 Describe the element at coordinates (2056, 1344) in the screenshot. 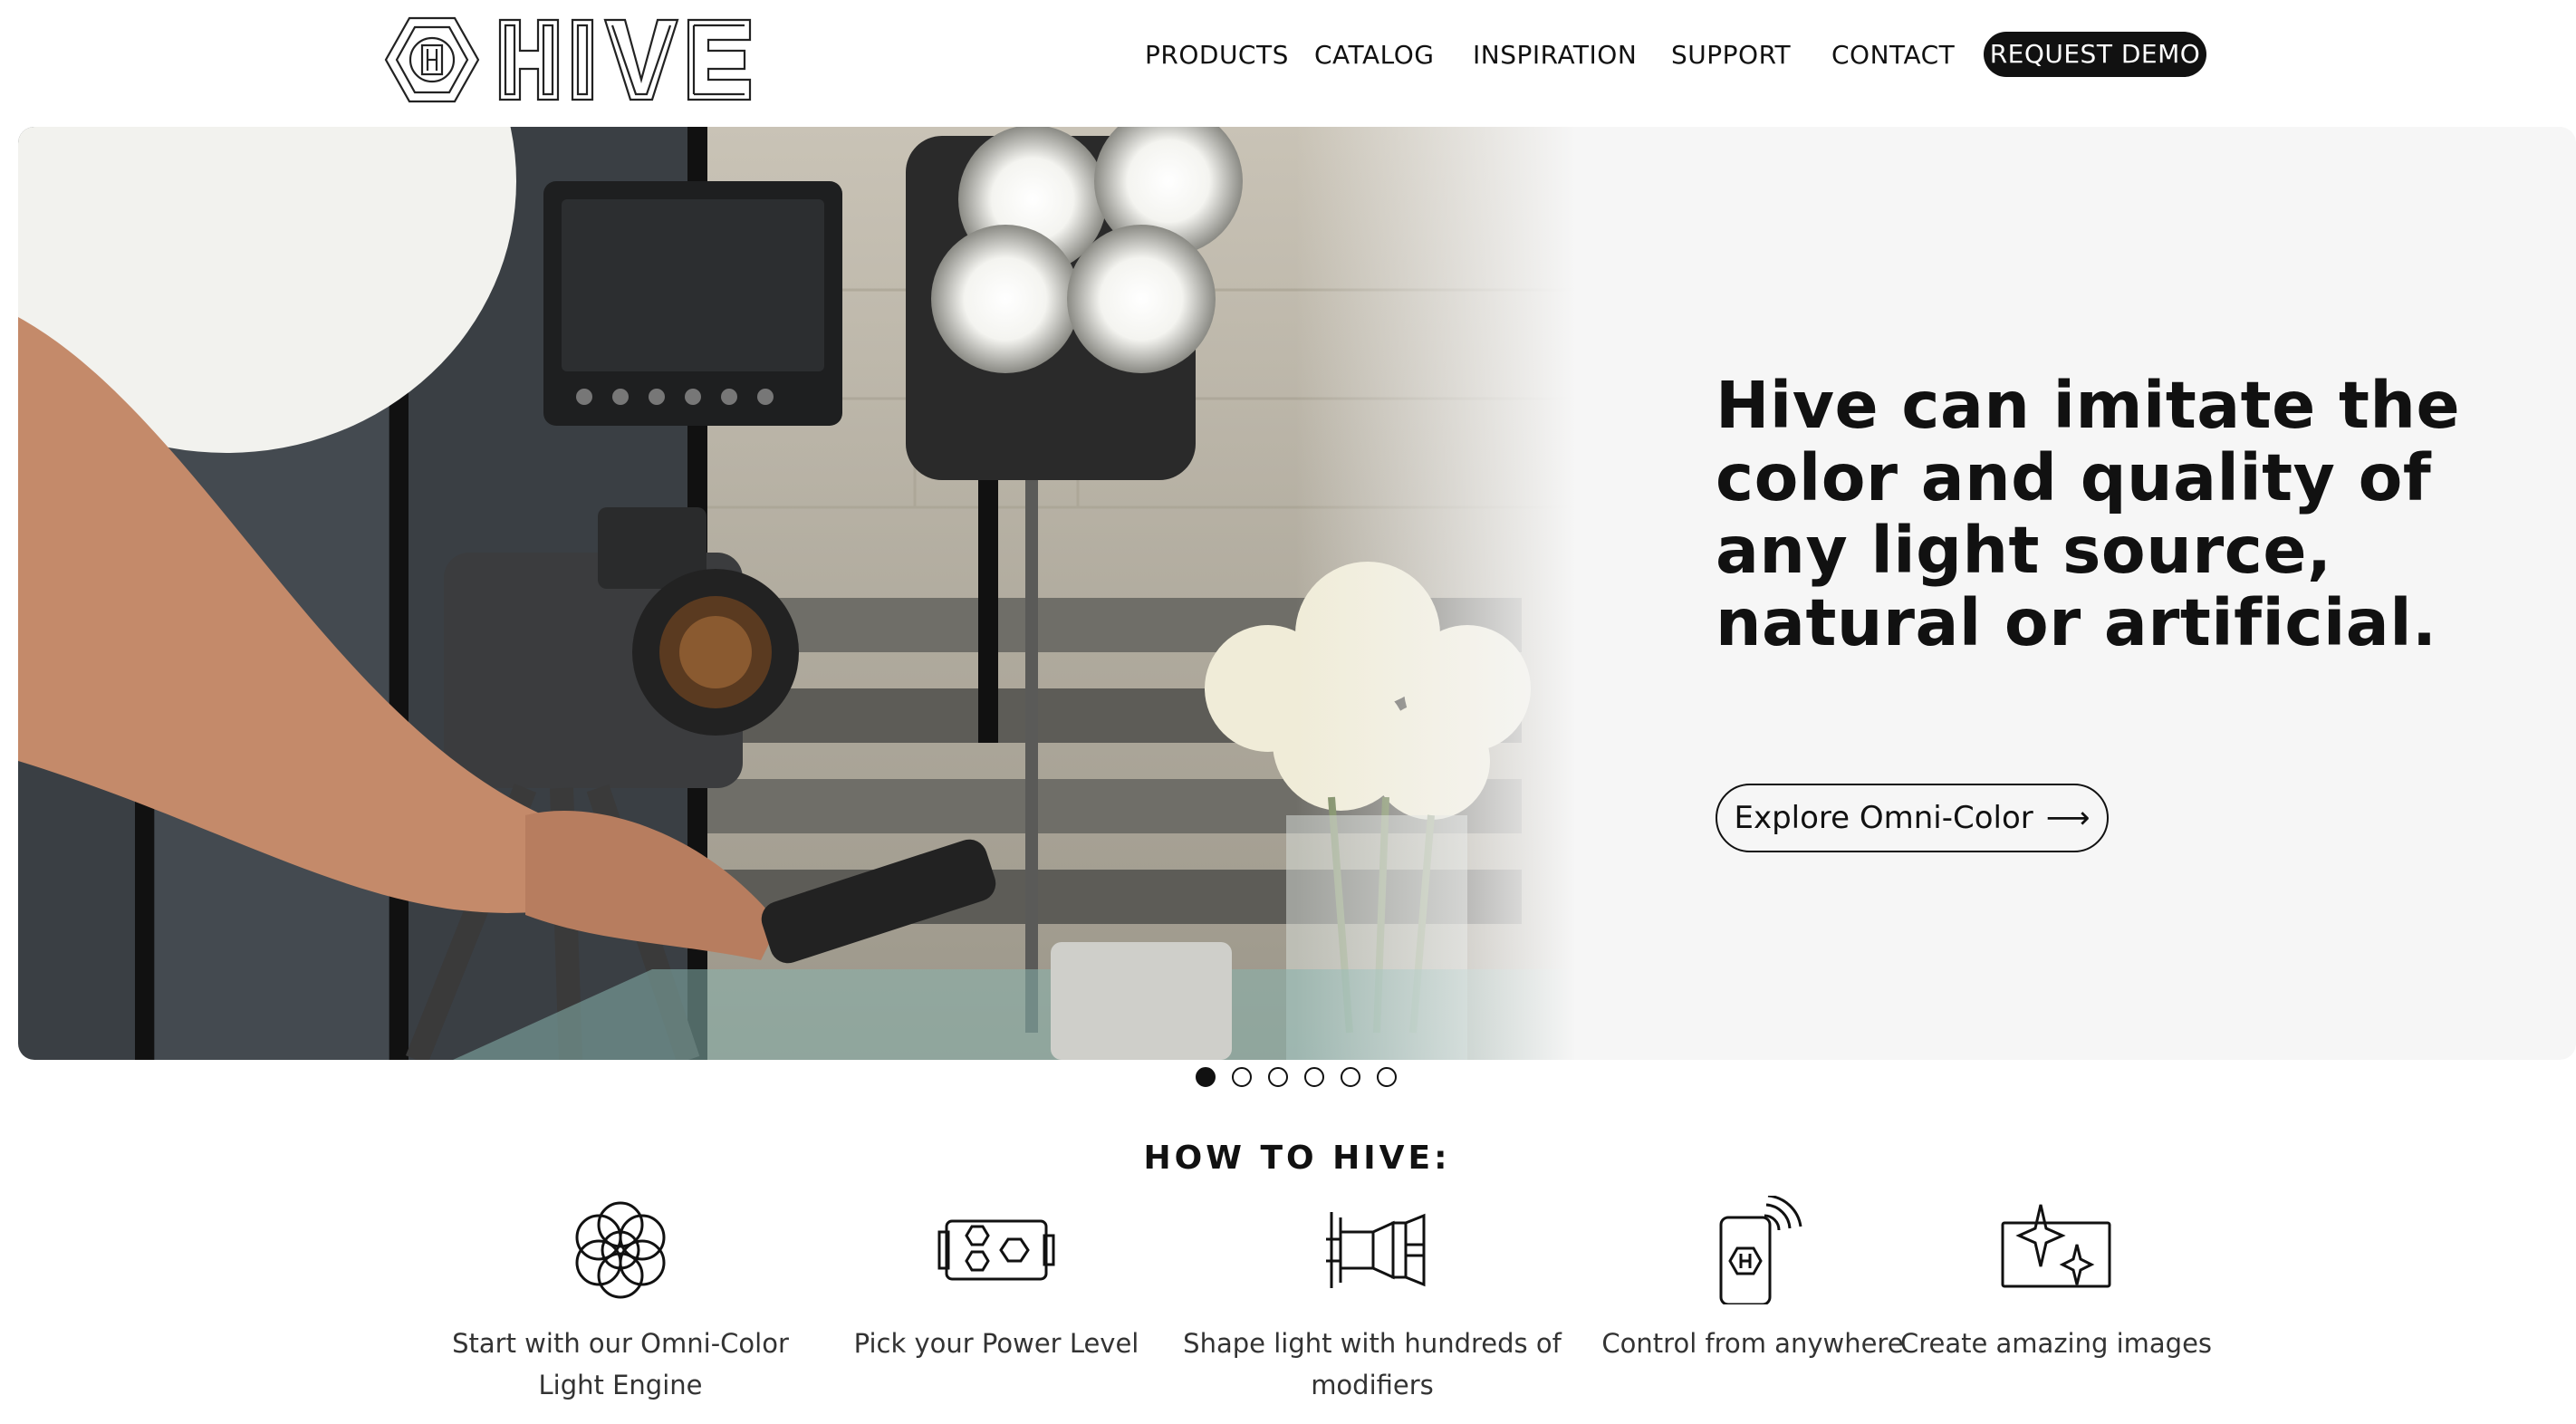

I see `step-label: Create amazing images` at that location.